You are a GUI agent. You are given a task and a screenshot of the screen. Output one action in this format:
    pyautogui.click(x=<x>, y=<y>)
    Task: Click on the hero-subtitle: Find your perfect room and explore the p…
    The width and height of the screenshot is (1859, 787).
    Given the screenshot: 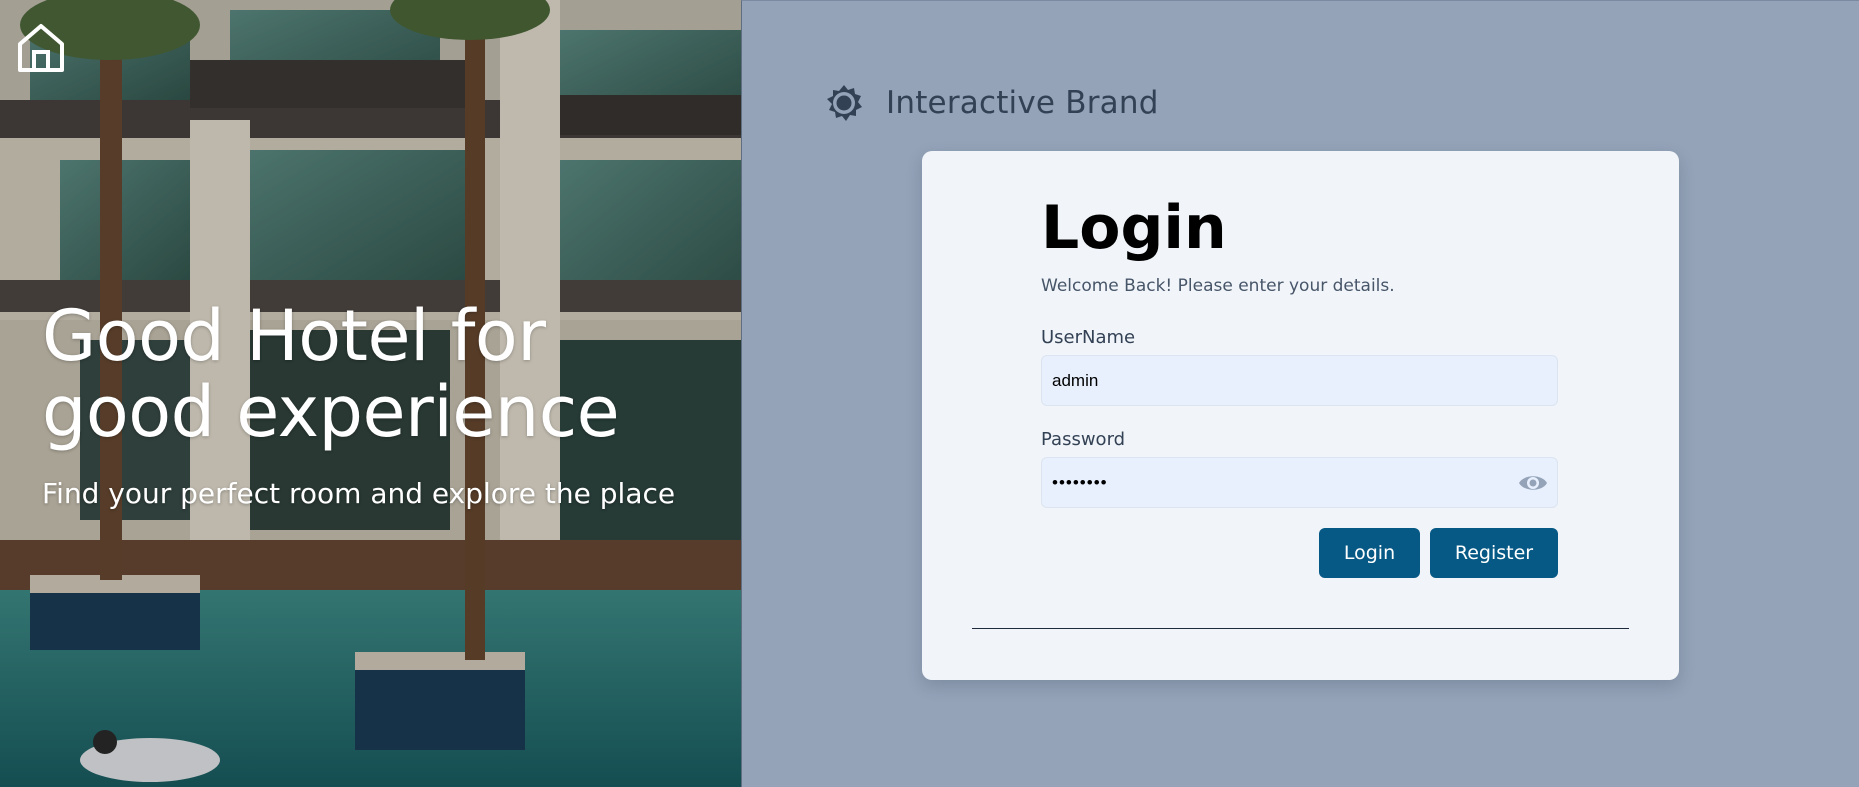 What is the action you would take?
    pyautogui.click(x=359, y=493)
    